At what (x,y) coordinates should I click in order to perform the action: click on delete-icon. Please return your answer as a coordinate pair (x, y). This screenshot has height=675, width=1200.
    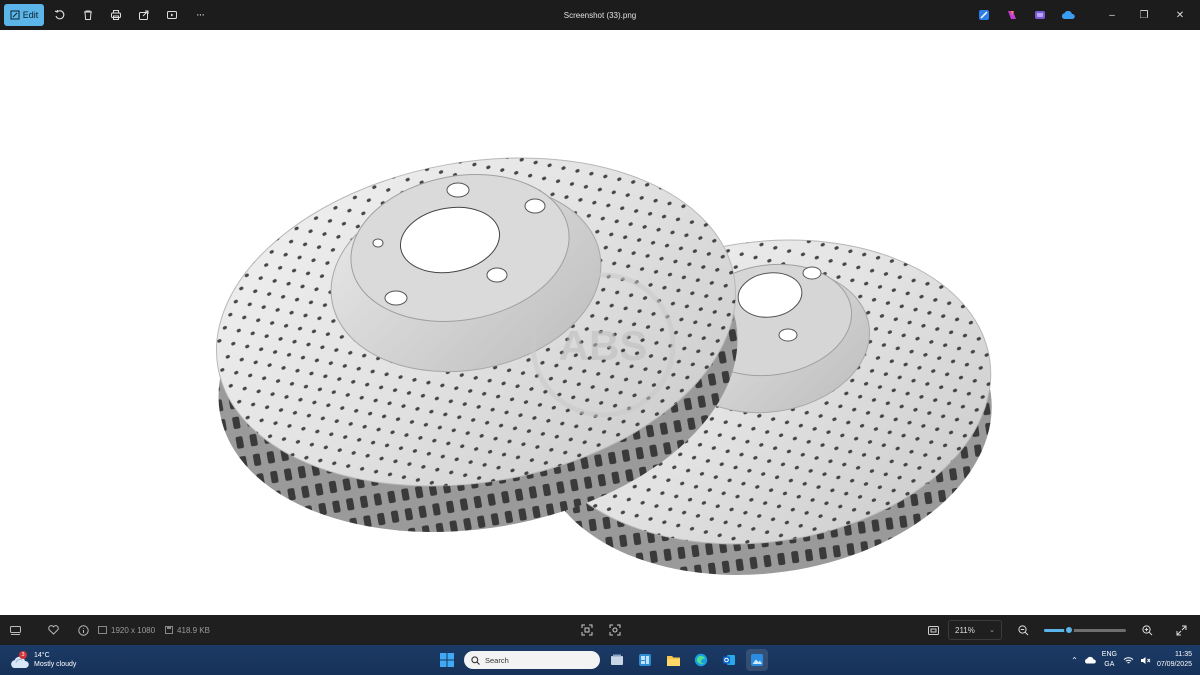
    Looking at the image, I should click on (88, 15).